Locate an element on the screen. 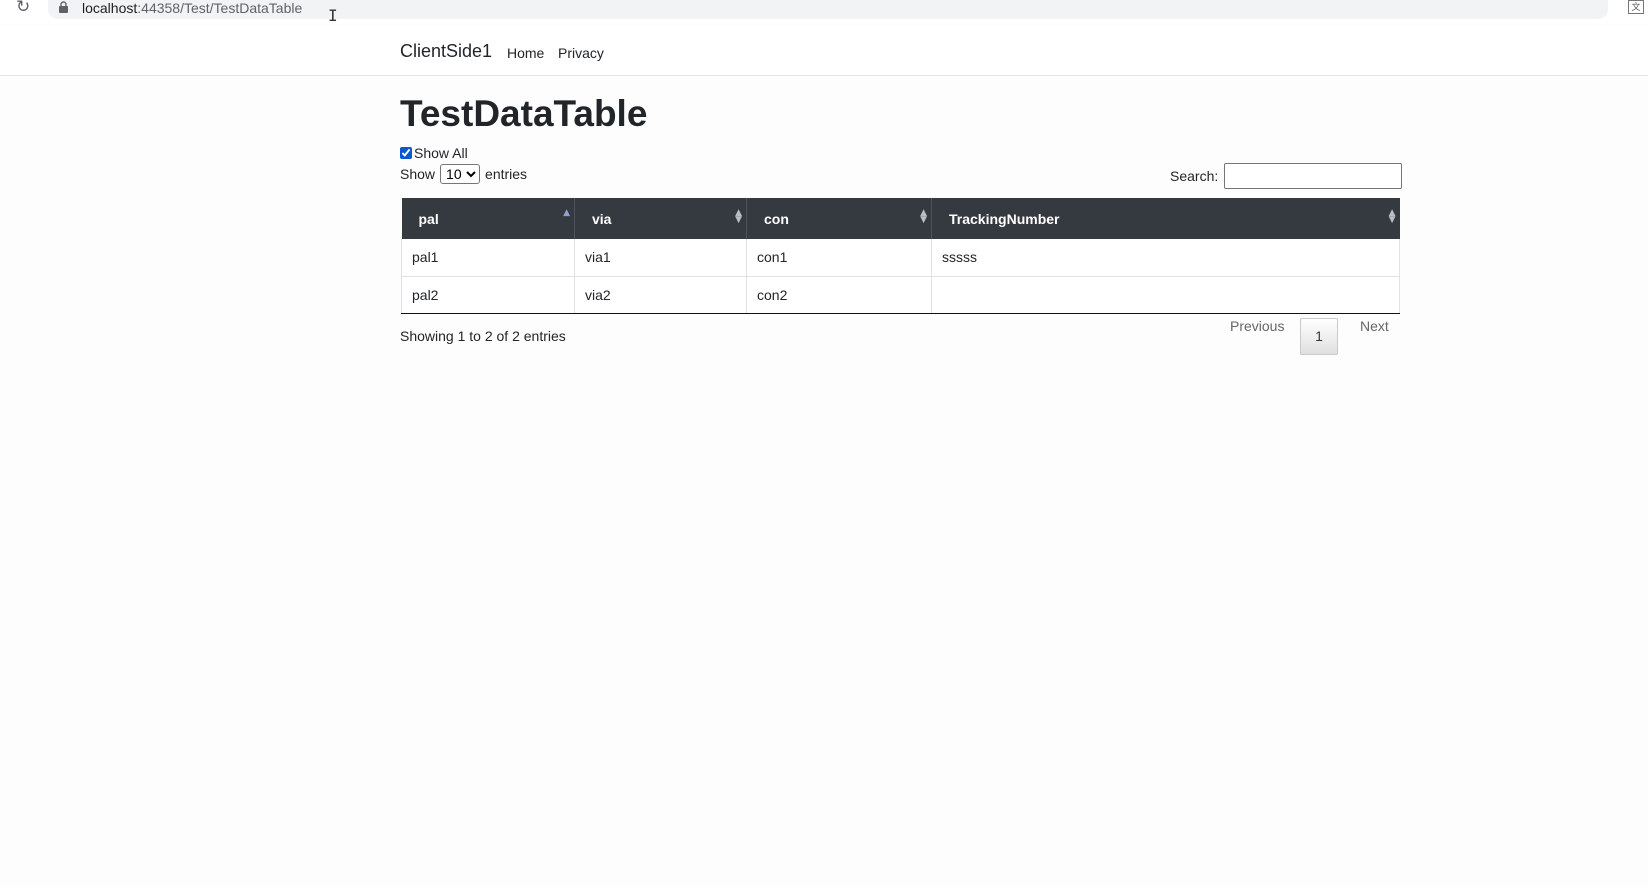 Image resolution: width=1648 pixels, height=887 pixels. table-header-row: pal ▲ via ▲ ▼ con ▲ ▼ TrackingNumber ▲ ▼ is located at coordinates (900, 218).